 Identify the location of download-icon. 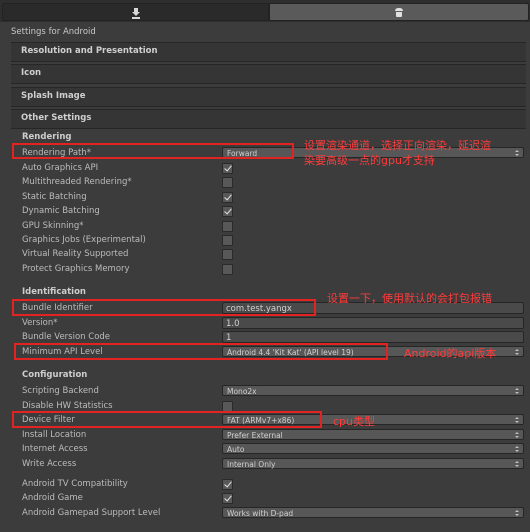
(135, 13).